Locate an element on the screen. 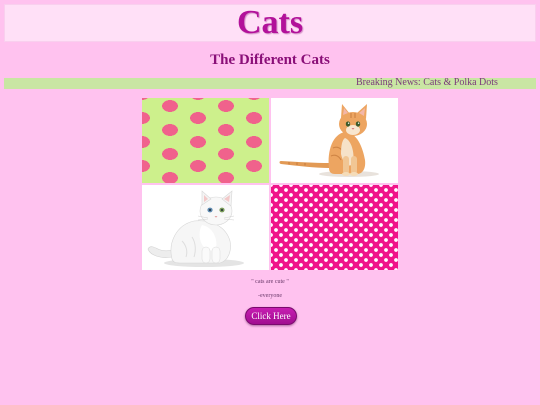 This screenshot has width=540, height=405. news-ticker: Breaking News: Cats & Polka Dots is located at coordinates (270, 83).